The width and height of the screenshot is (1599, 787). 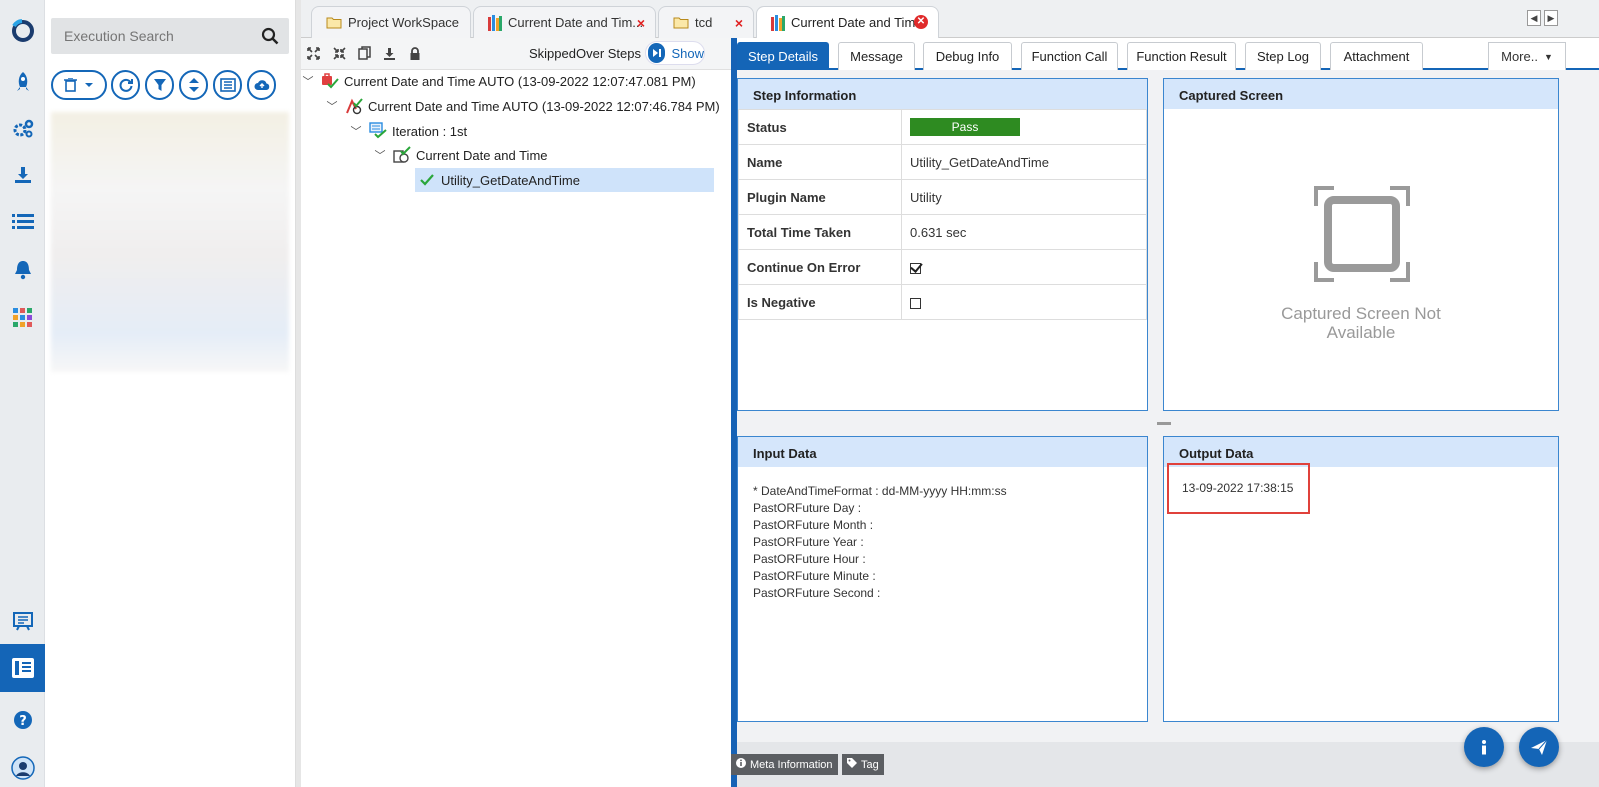 I want to click on horizontal-splitter, so click(x=1164, y=423).